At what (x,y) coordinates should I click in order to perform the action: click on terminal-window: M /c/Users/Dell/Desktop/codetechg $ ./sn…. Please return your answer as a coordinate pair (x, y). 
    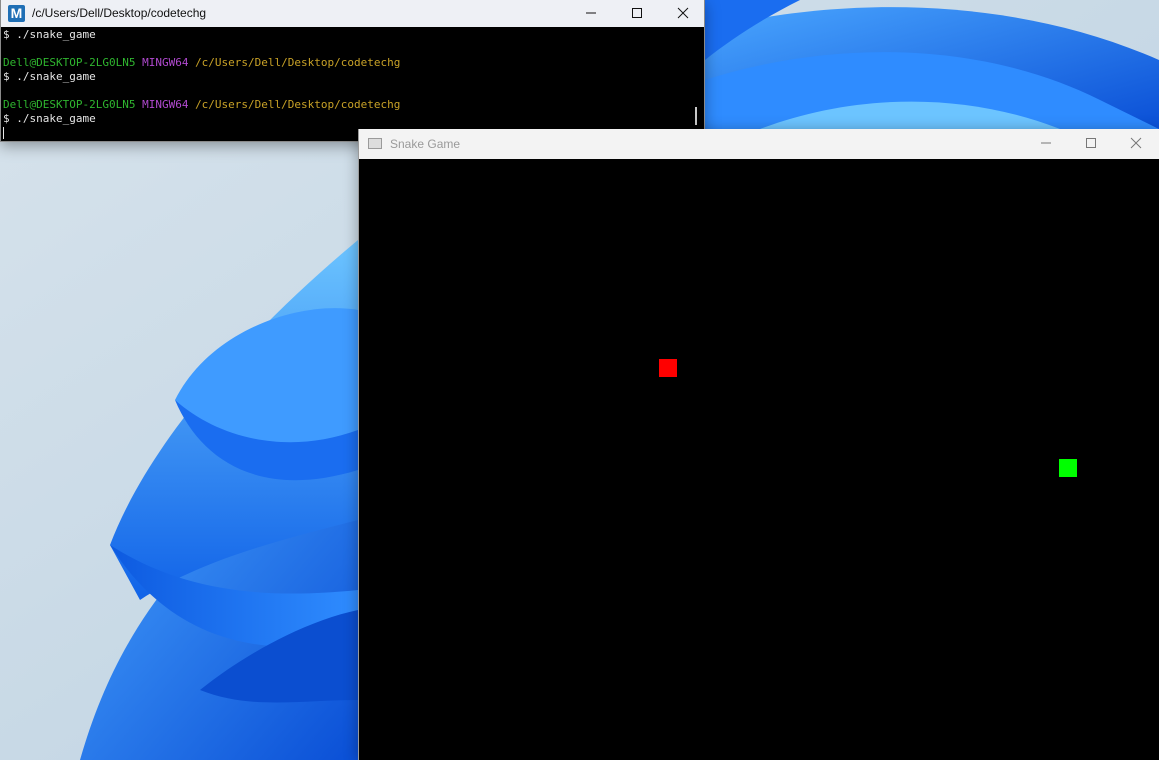
    Looking at the image, I should click on (352, 71).